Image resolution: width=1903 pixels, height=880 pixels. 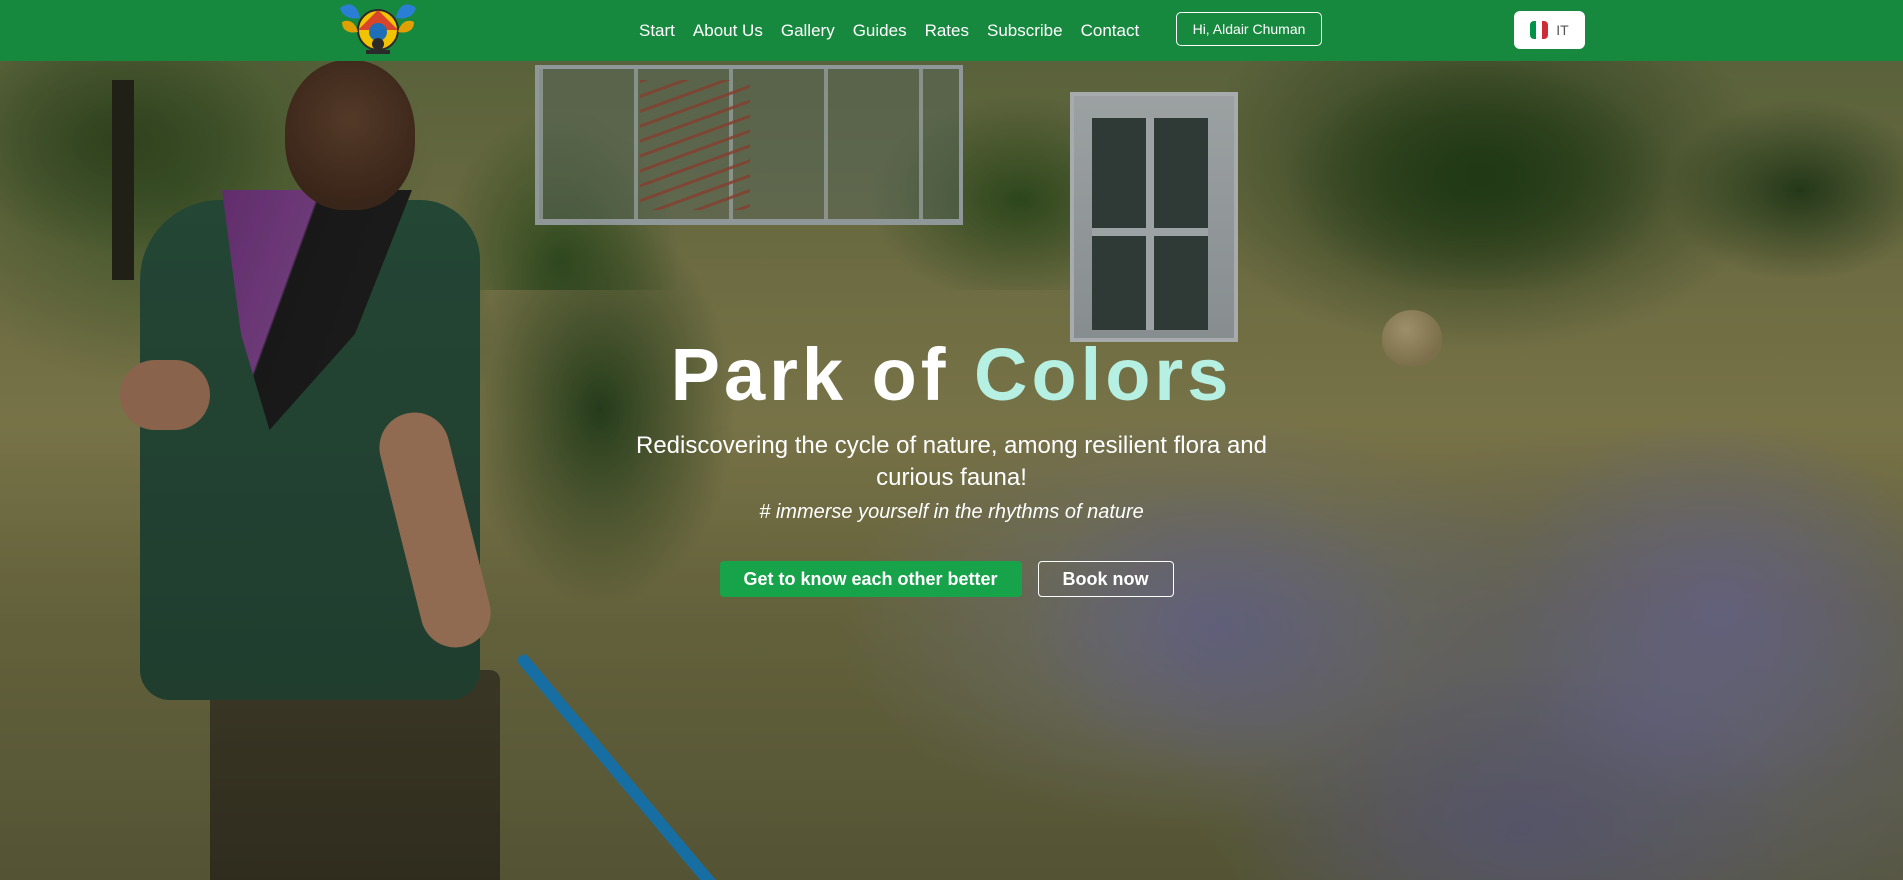 I want to click on nav-link-subscribe: Subscribe, so click(x=1025, y=31).